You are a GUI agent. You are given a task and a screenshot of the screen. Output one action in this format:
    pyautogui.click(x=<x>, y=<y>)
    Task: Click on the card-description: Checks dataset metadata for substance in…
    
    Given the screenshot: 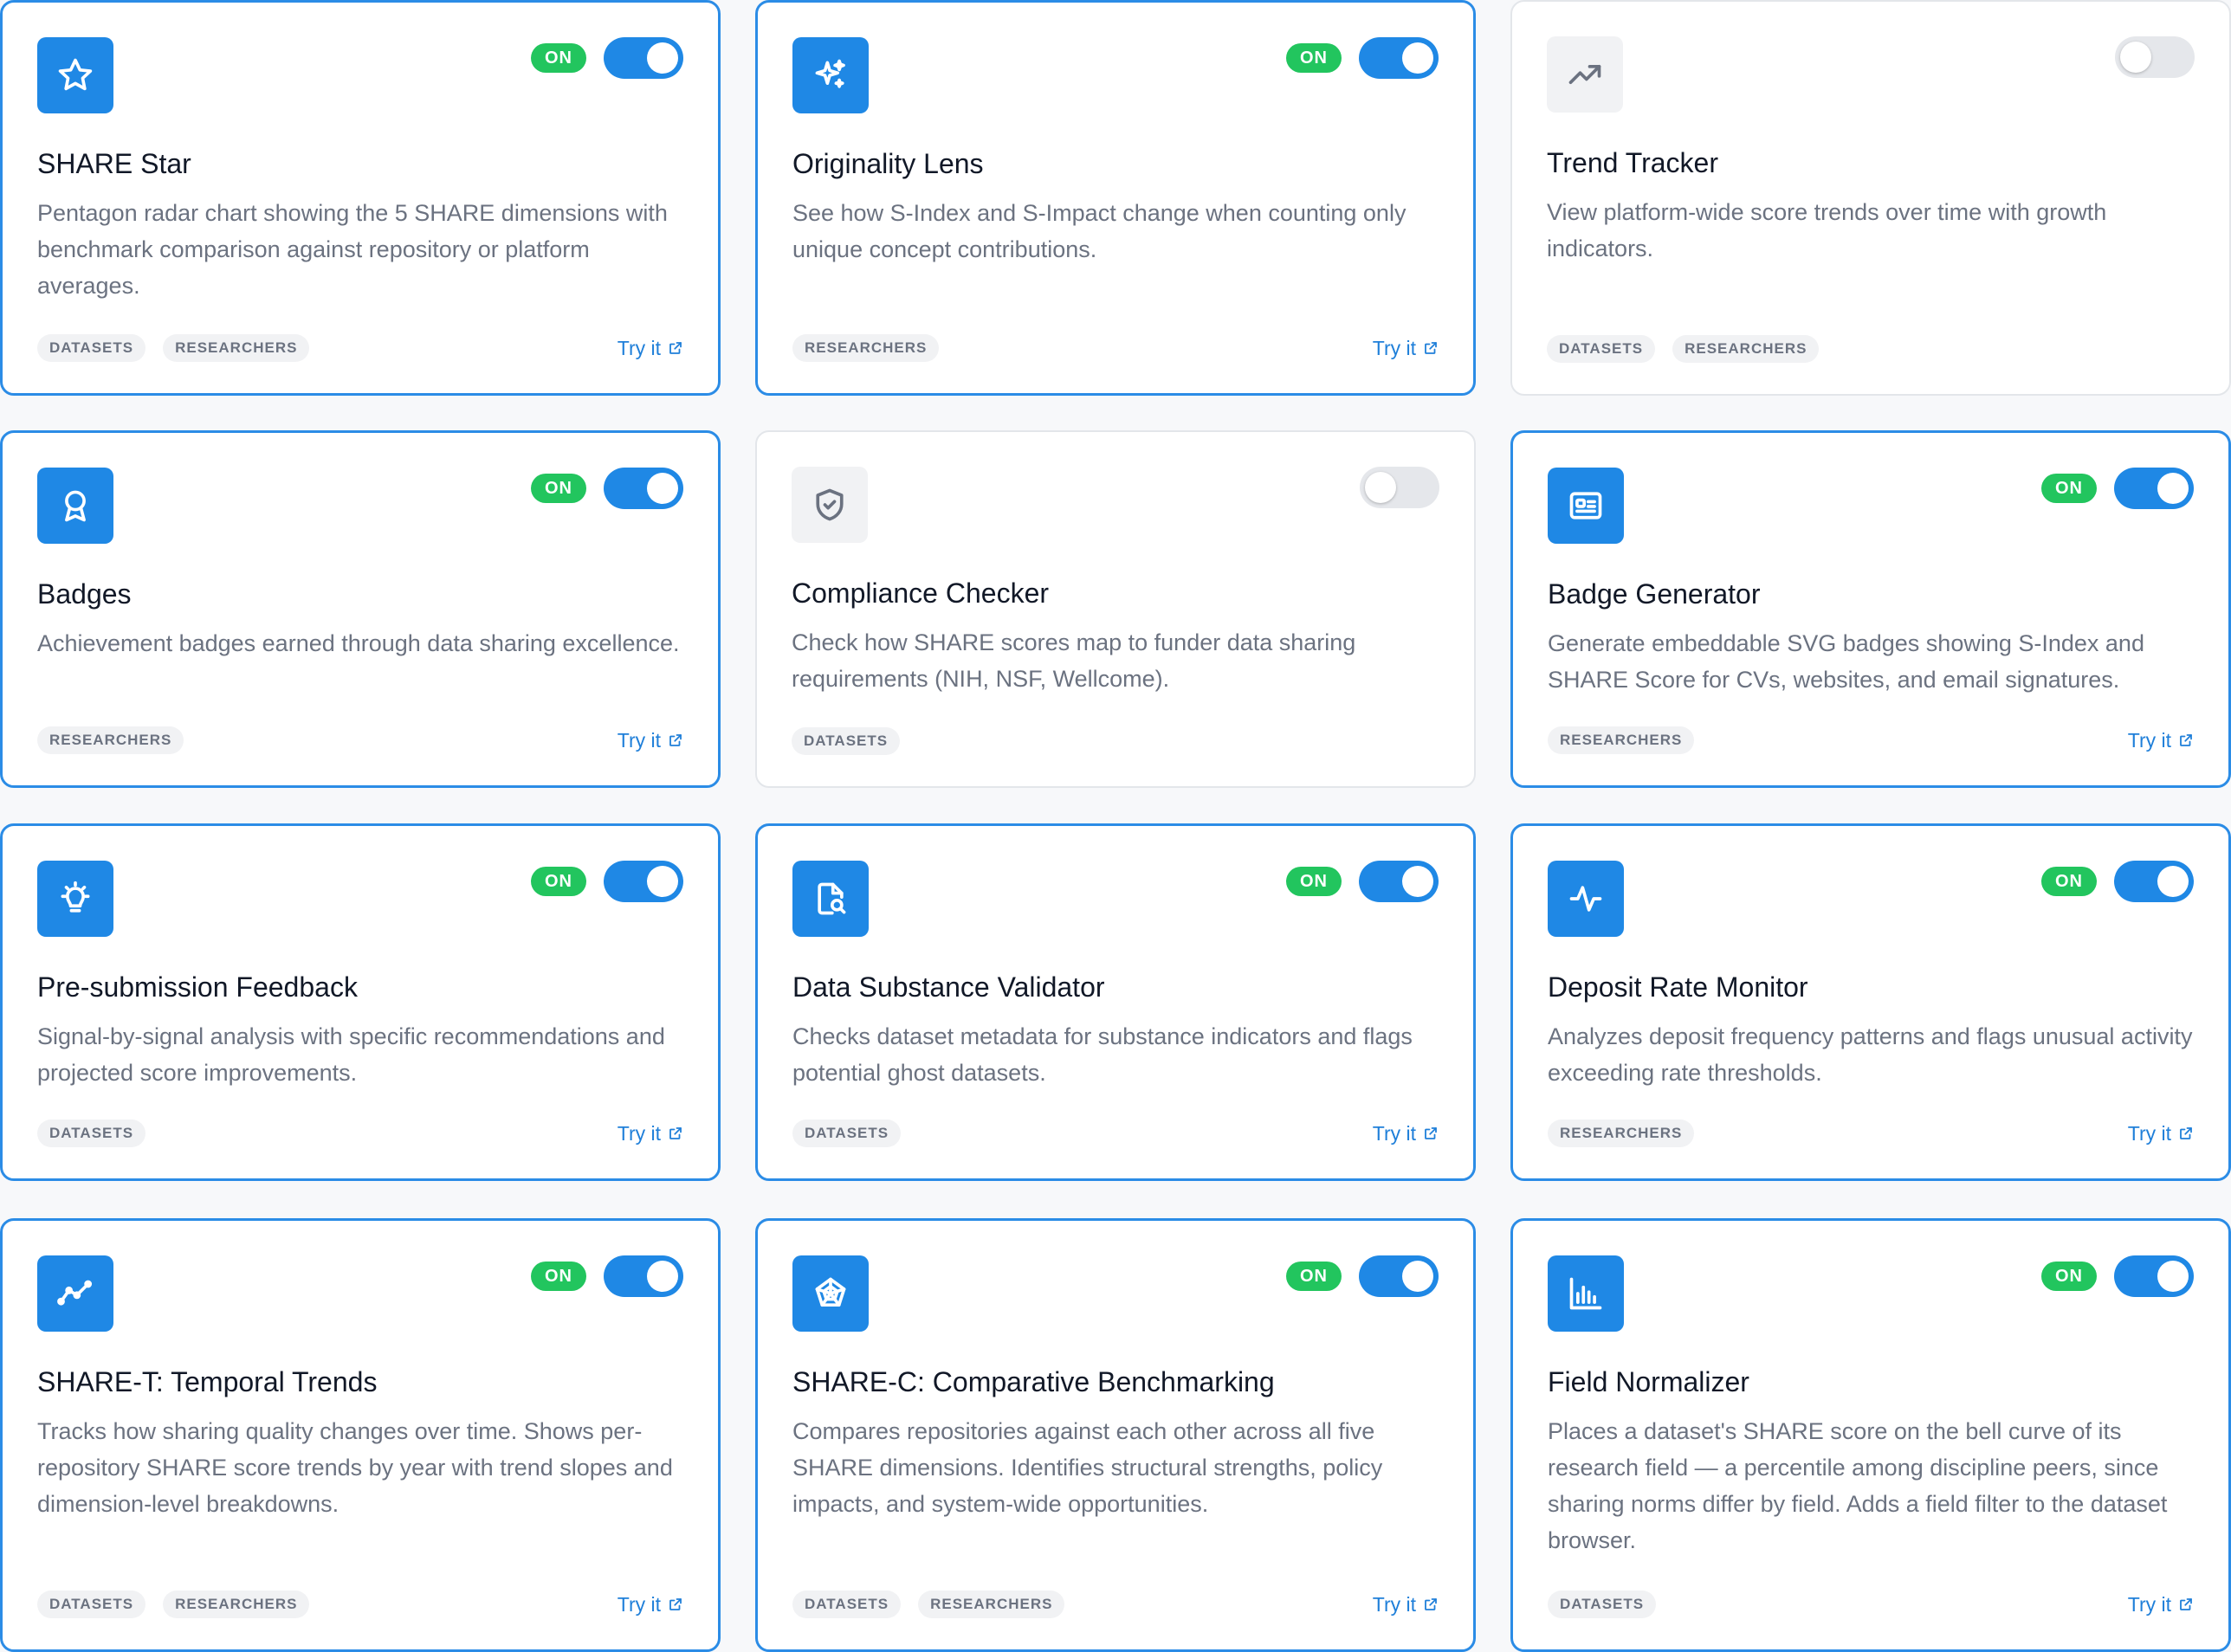 What is the action you would take?
    pyautogui.click(x=1102, y=1054)
    